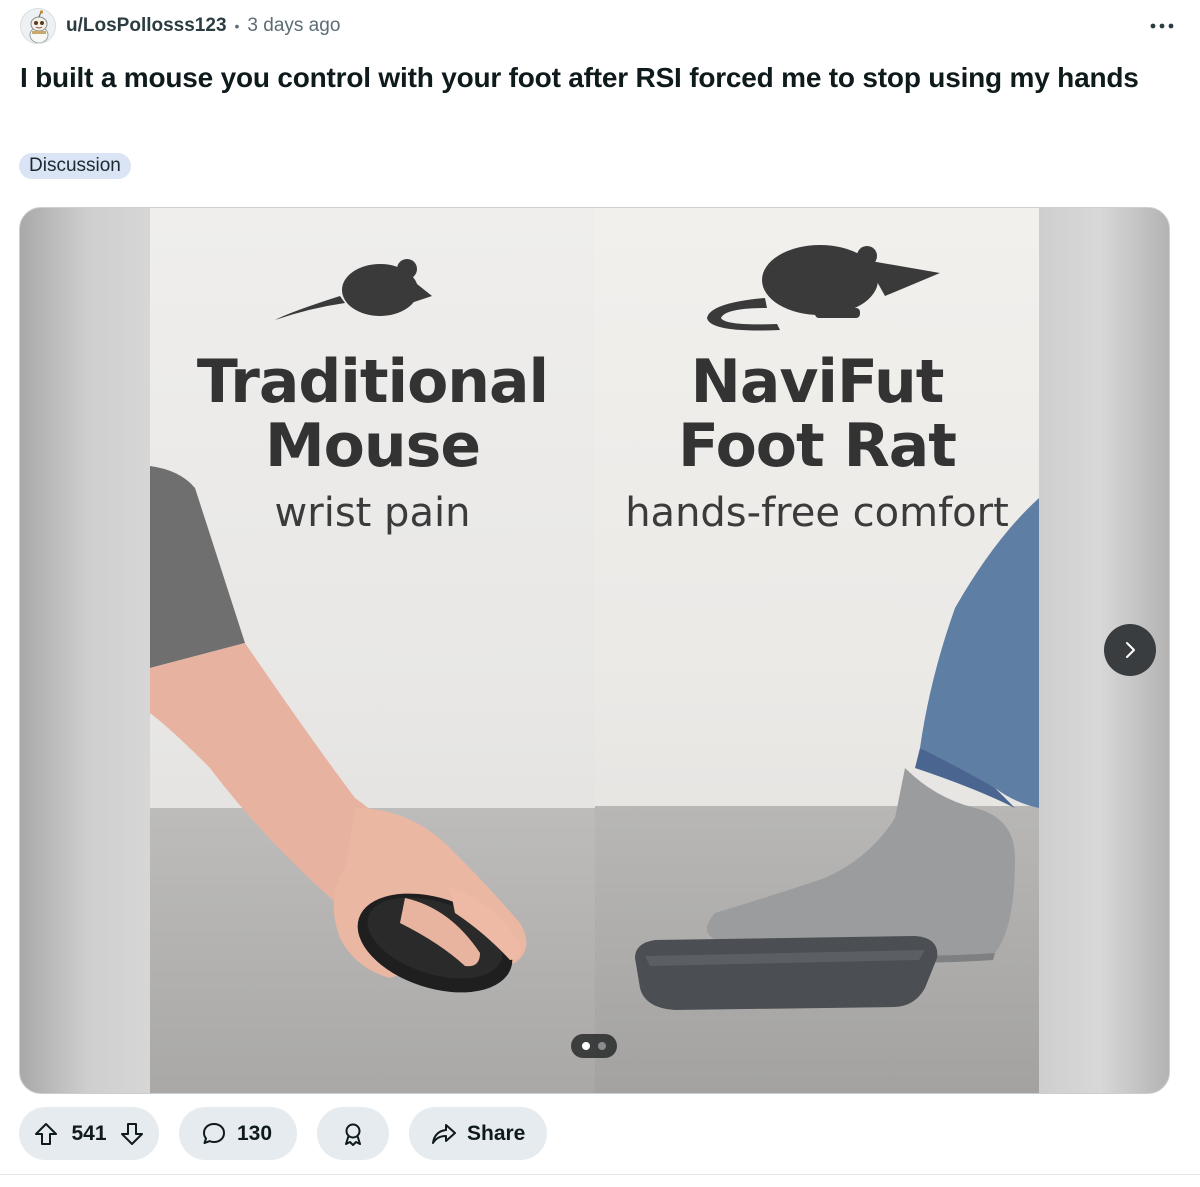  I want to click on comments-button: 130, so click(238, 1133).